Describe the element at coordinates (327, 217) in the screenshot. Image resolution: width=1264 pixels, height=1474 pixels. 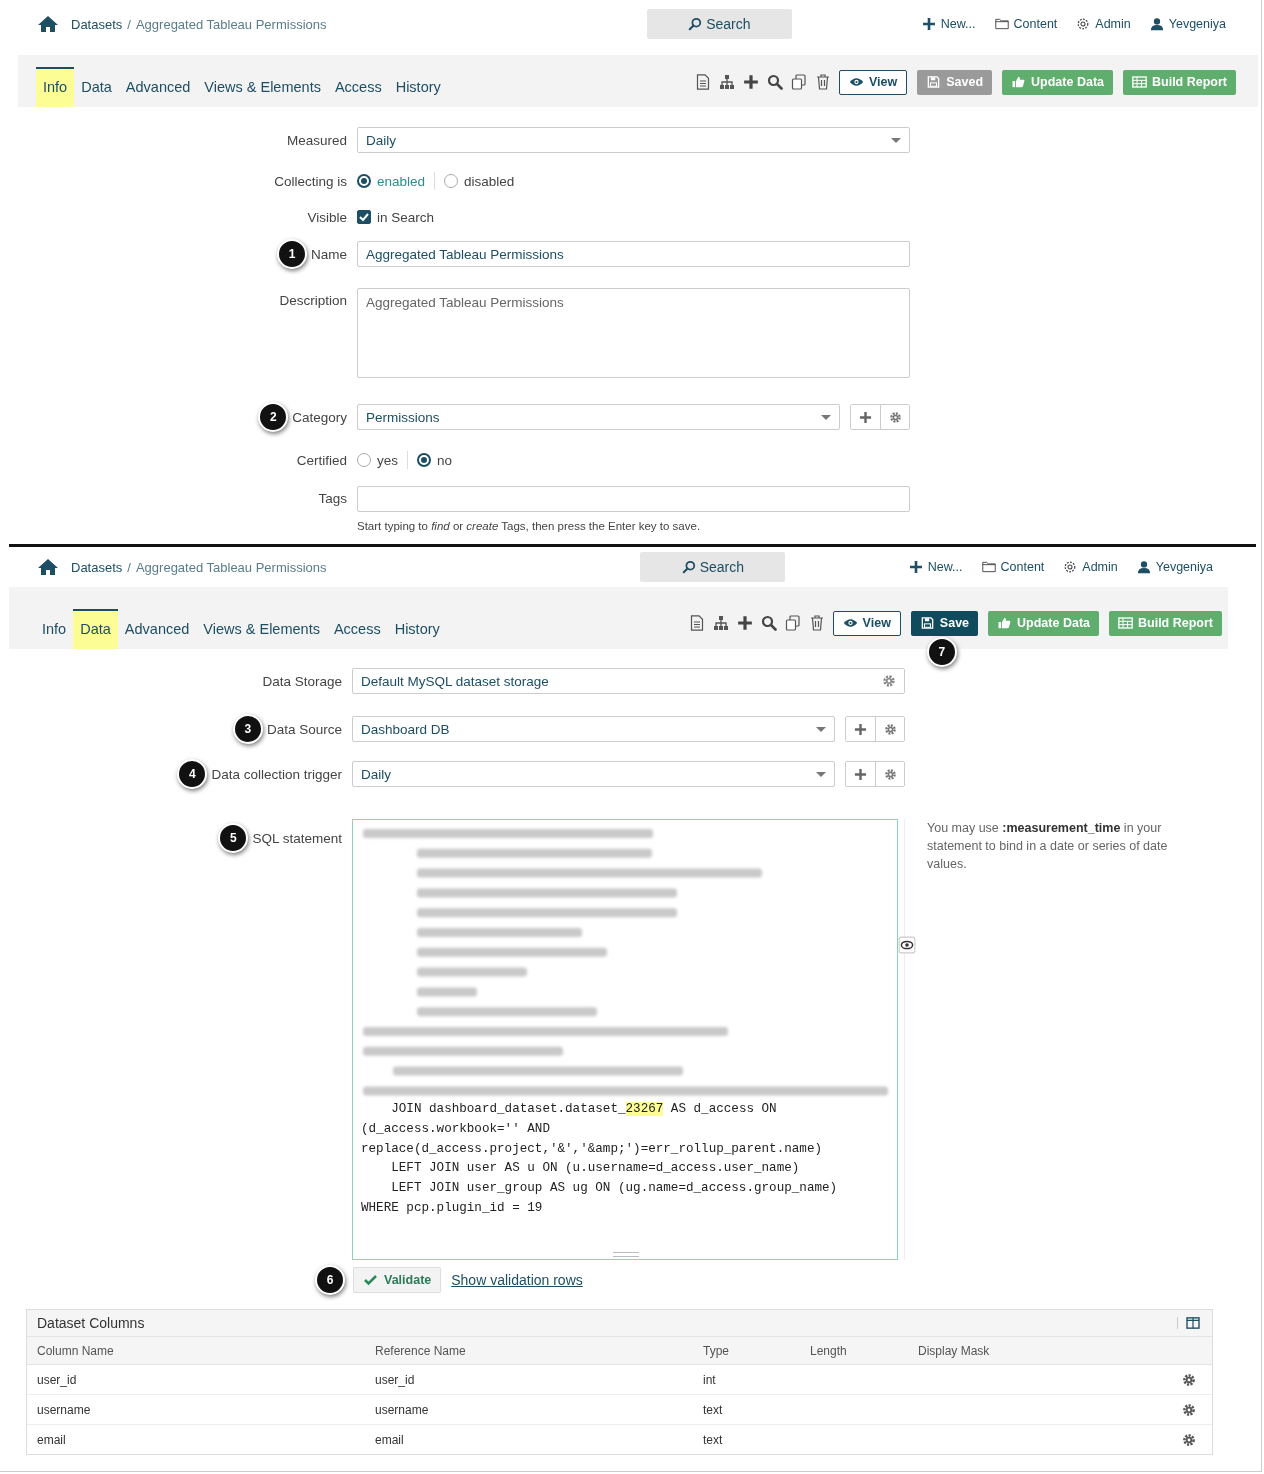
I see `field-label: Visible` at that location.